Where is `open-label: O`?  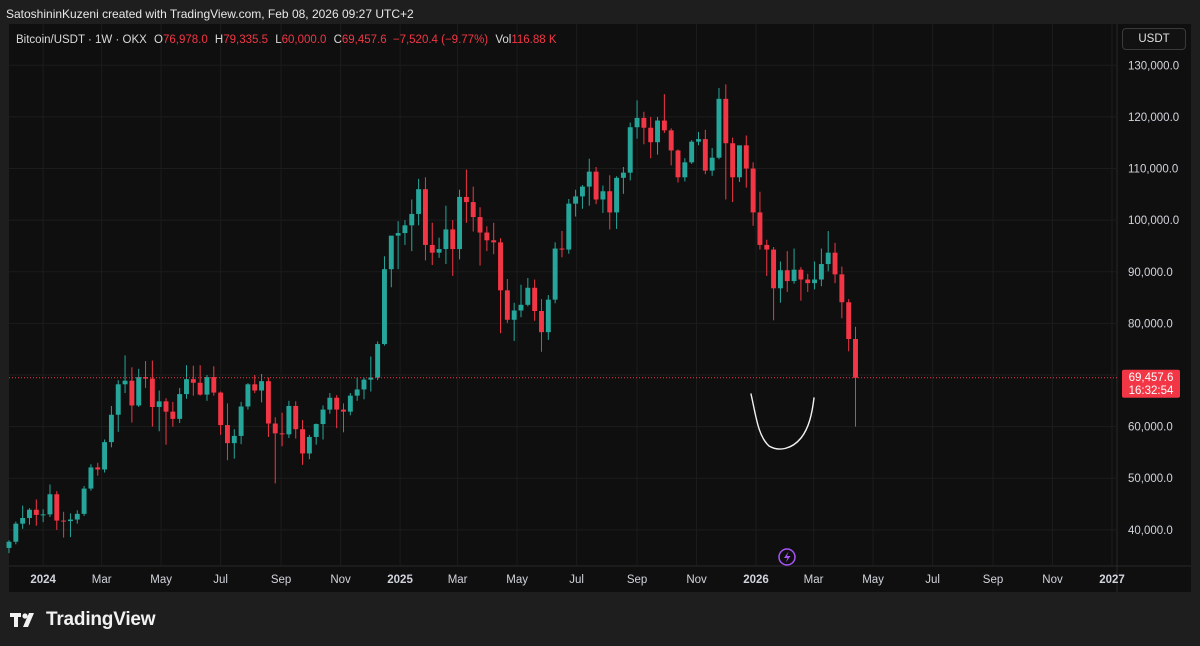
open-label: O is located at coordinates (158, 40).